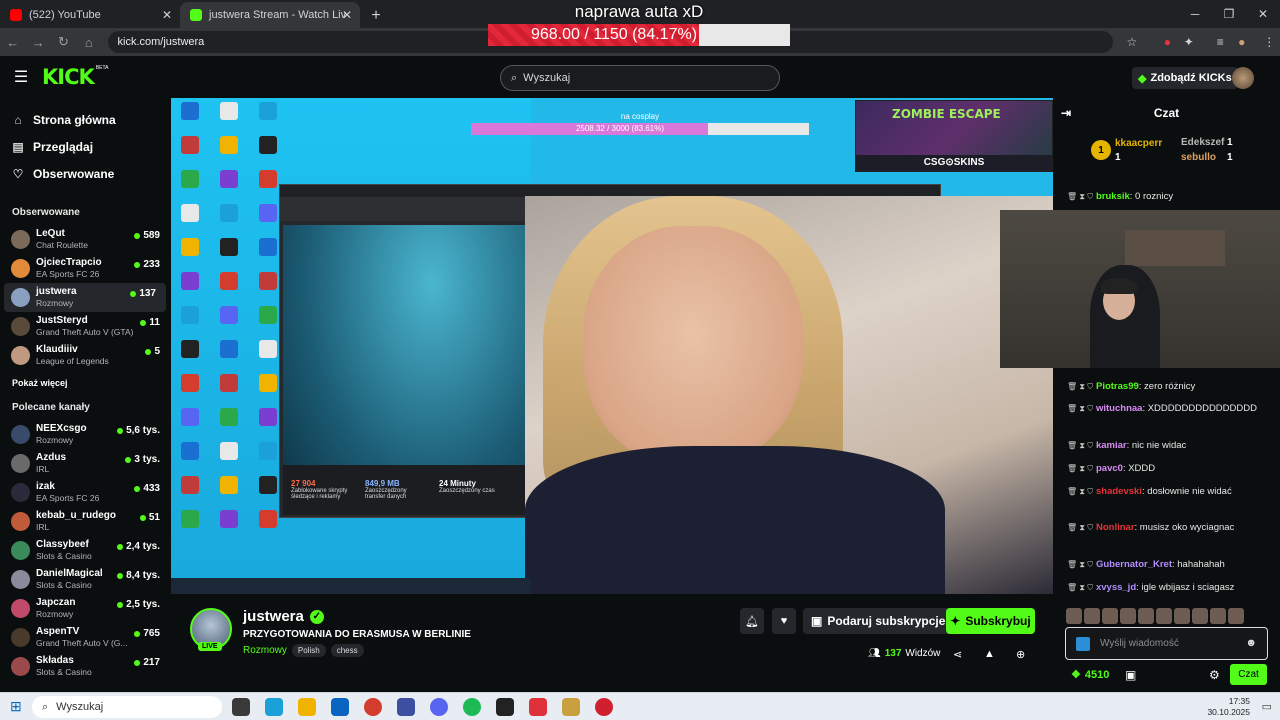 The height and width of the screenshot is (720, 1280). Describe the element at coordinates (63, 42) in the screenshot. I see `reload-icon: ↻` at that location.